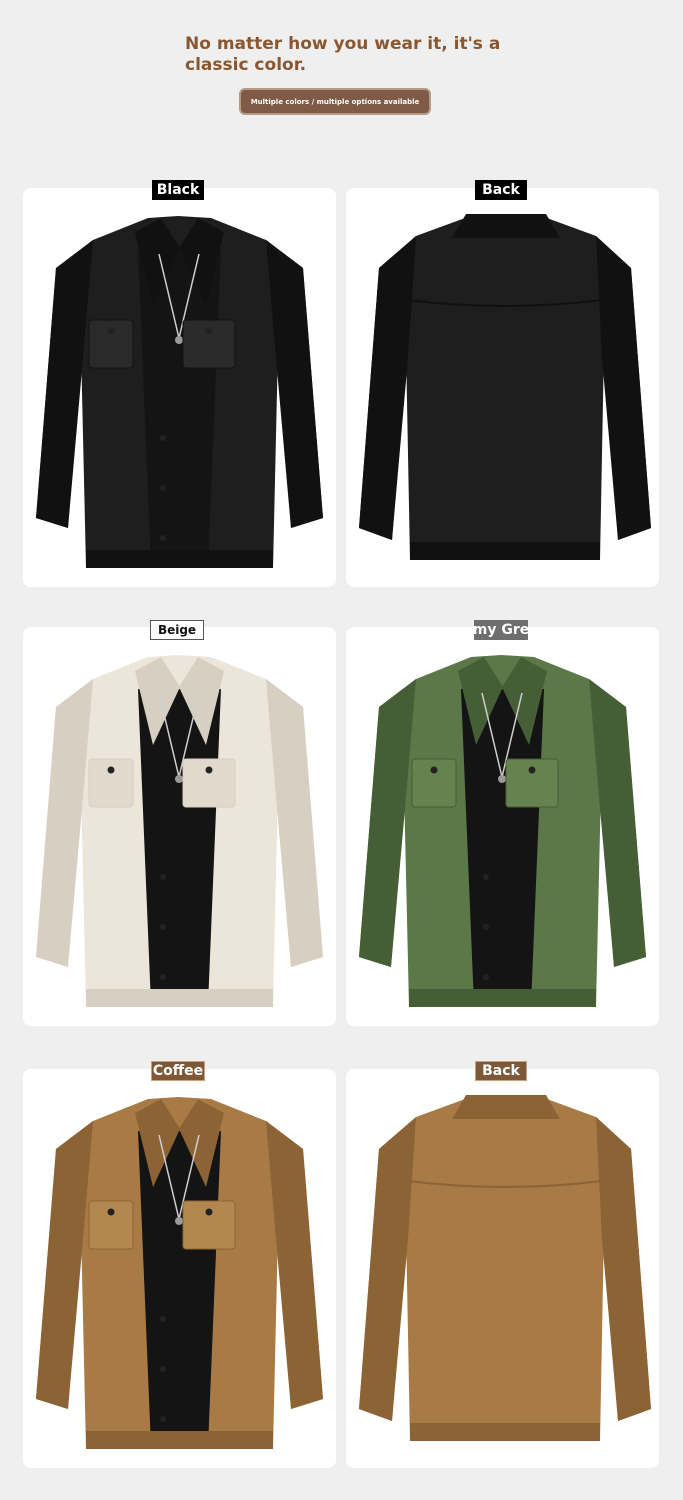  What do you see at coordinates (178, 1071) in the screenshot?
I see `color-label-coffee: Coffee` at bounding box center [178, 1071].